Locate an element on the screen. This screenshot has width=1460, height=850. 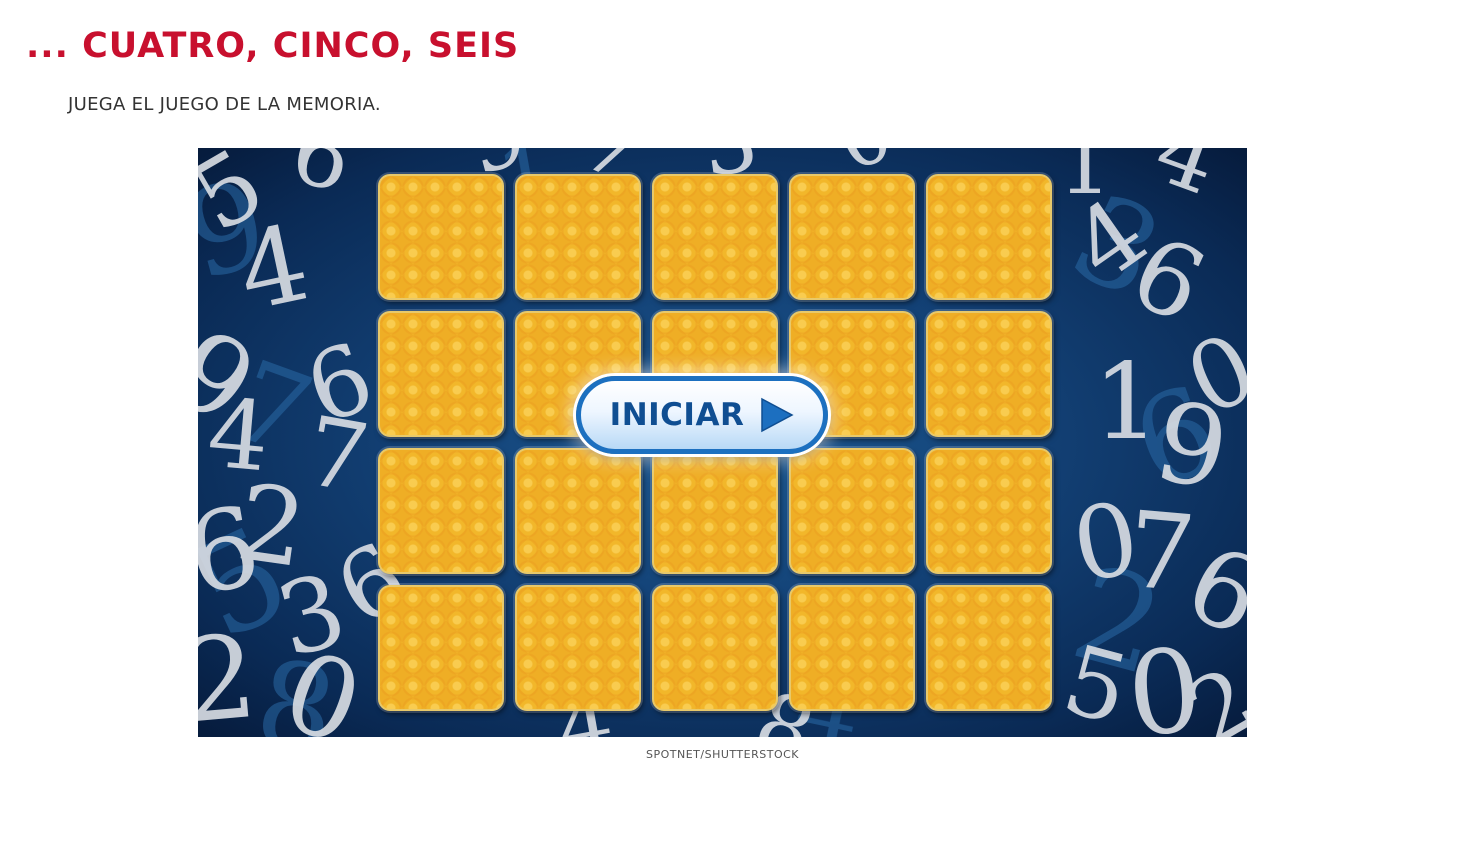
play-icon is located at coordinates (776, 415).